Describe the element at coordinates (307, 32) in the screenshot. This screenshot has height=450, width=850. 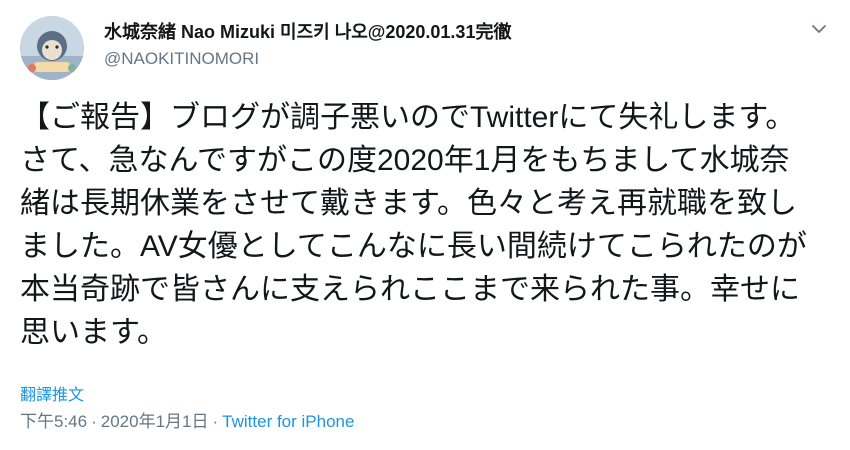
I see `display-name: 水城奈緒 Nao Mizuki 미즈키 나오@2020.01.31完徹` at that location.